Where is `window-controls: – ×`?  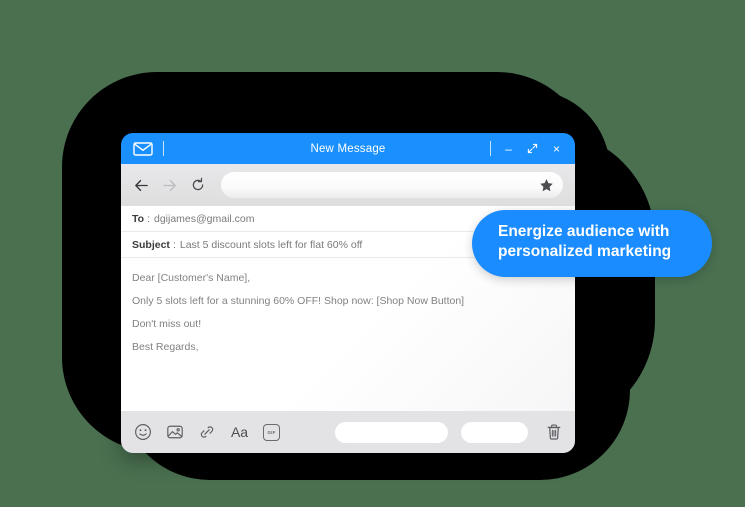
window-controls: – × is located at coordinates (526, 148).